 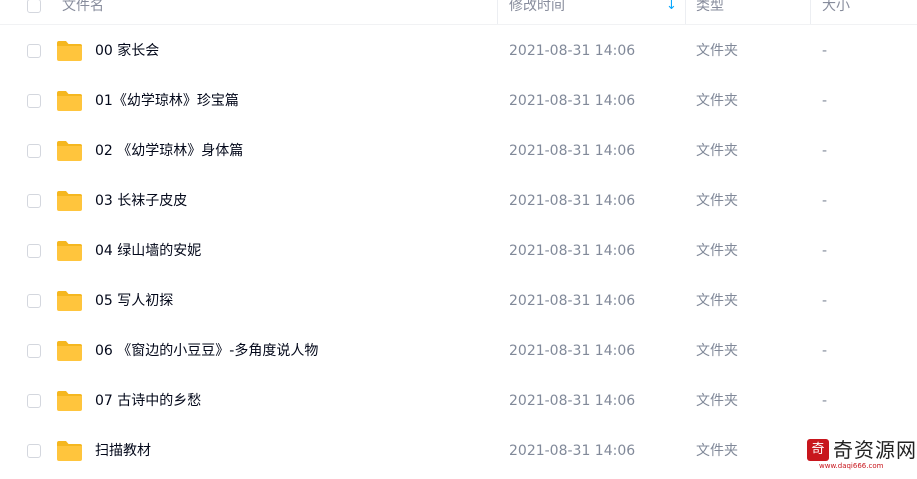 I want to click on file-row: 03 长袜子皮皮 2021-08-31 14:06 文件夹 -, so click(x=458, y=201).